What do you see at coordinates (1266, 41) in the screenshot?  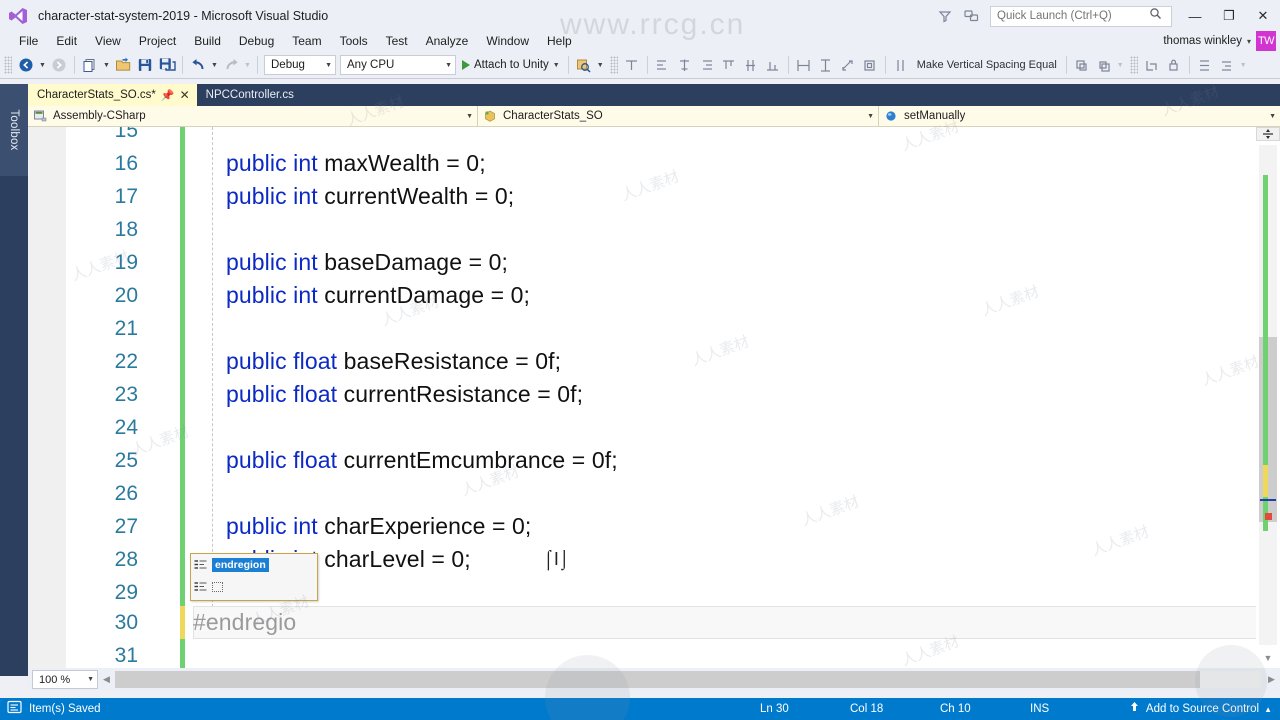 I see `avatar: TW` at bounding box center [1266, 41].